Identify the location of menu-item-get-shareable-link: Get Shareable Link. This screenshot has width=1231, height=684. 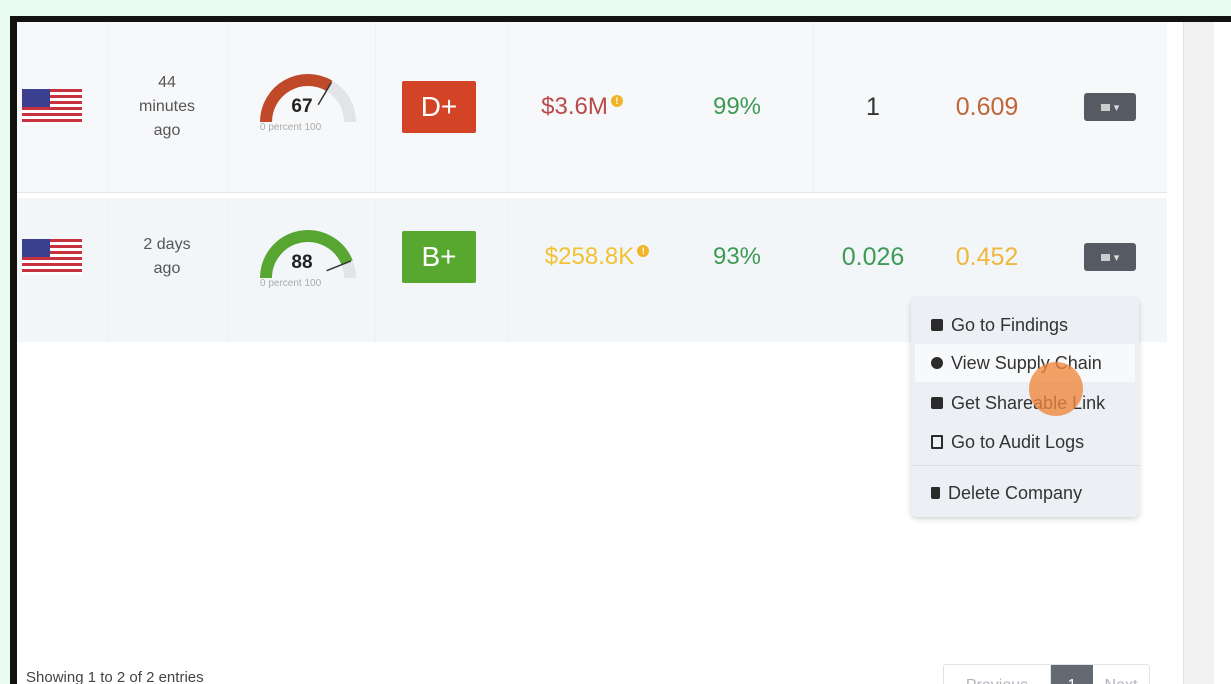
(1025, 403).